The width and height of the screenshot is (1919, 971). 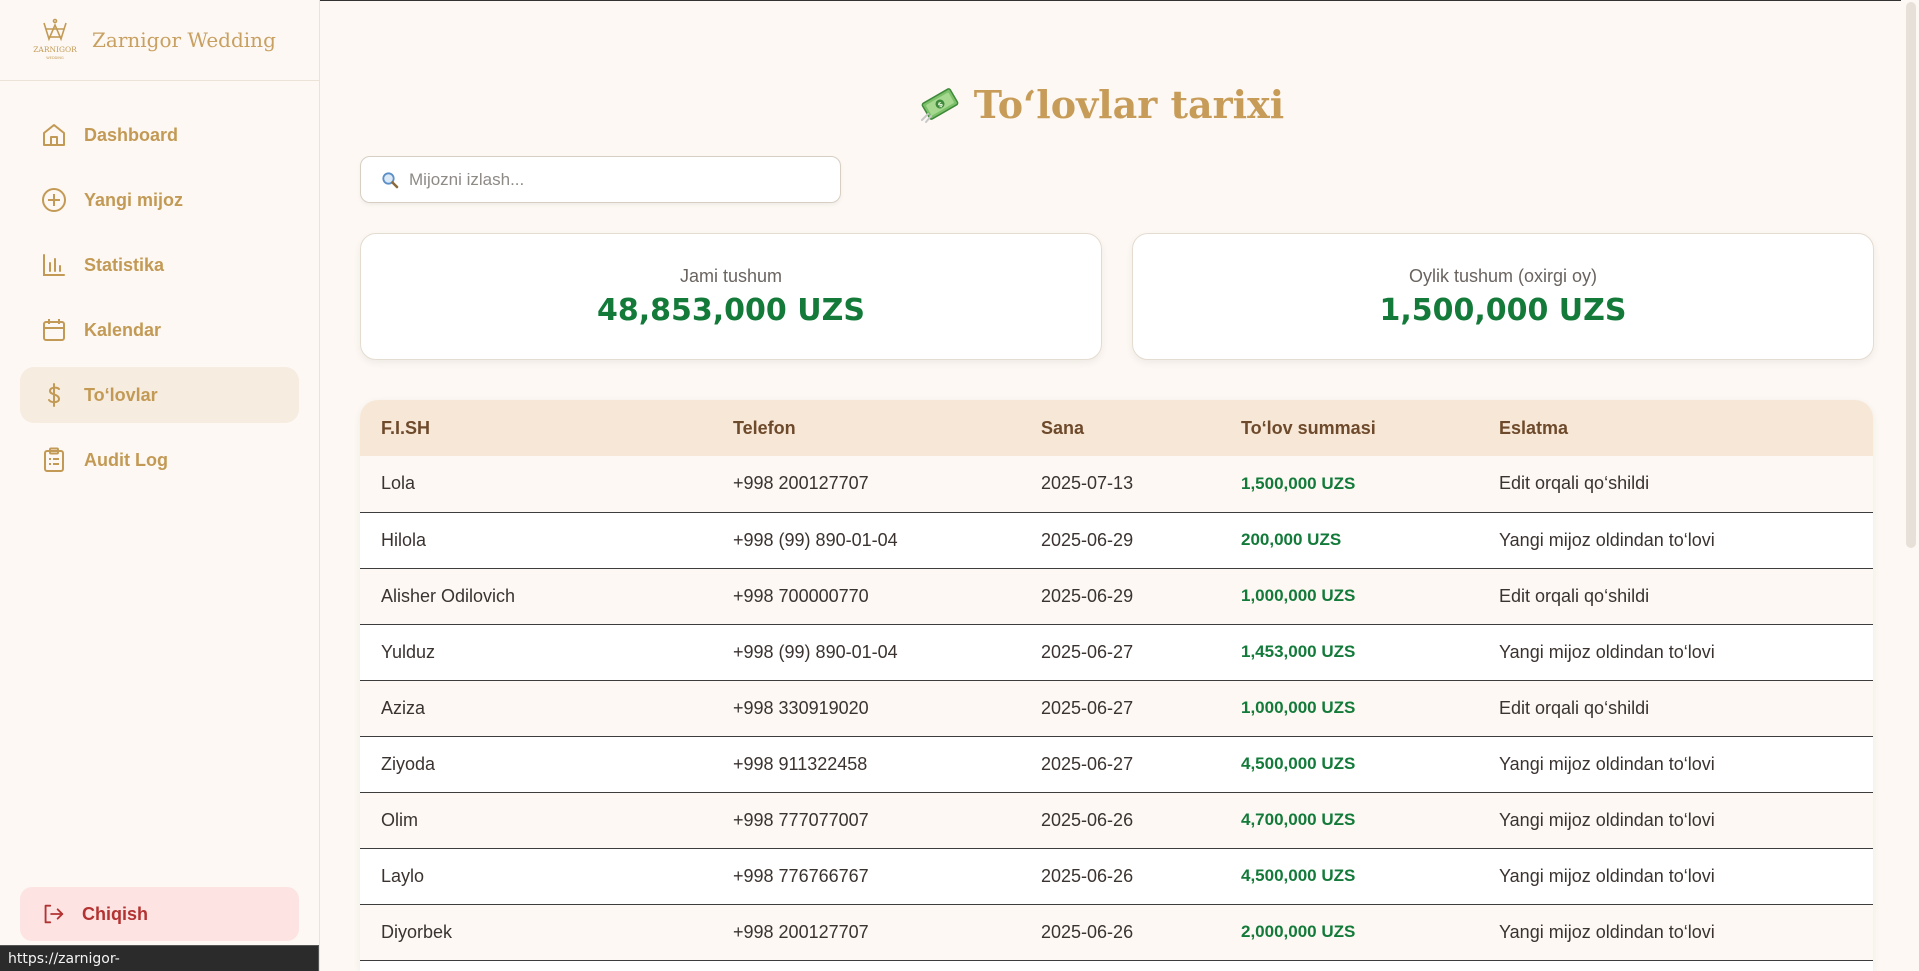 What do you see at coordinates (866, 876) in the screenshot?
I see `cell-phone: +998 776766767` at bounding box center [866, 876].